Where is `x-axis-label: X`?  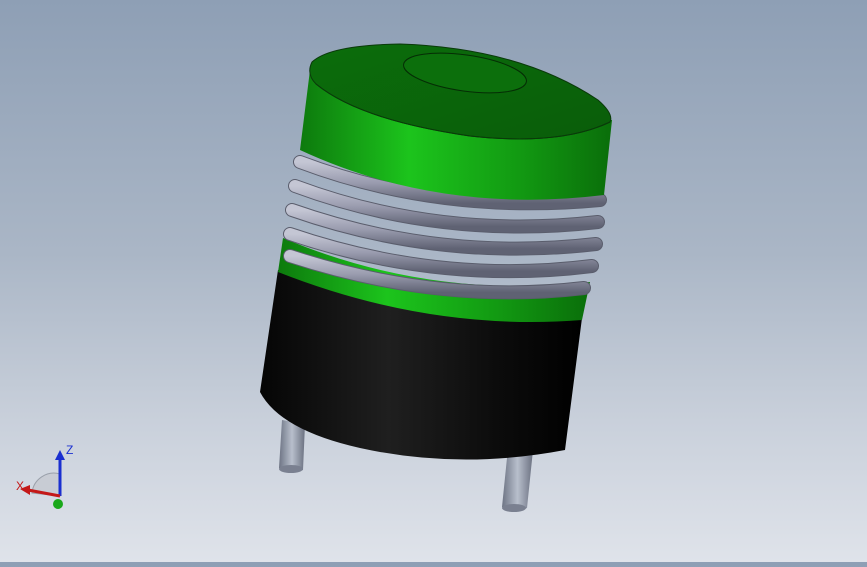
x-axis-label: X is located at coordinates (20, 486).